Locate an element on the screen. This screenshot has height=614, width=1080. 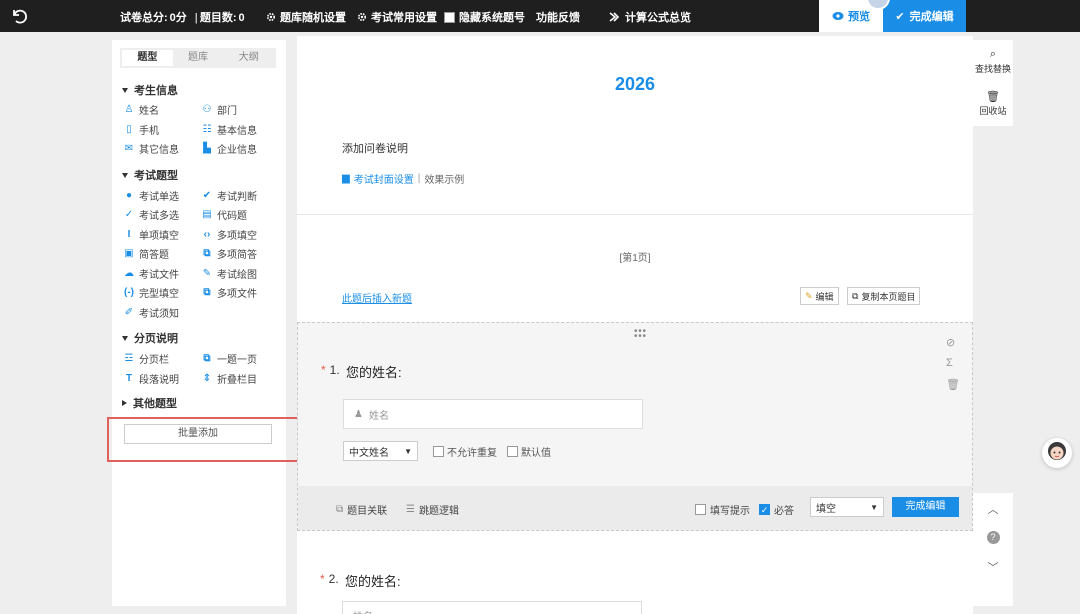
fill-hint-checkbox is located at coordinates (700, 509).